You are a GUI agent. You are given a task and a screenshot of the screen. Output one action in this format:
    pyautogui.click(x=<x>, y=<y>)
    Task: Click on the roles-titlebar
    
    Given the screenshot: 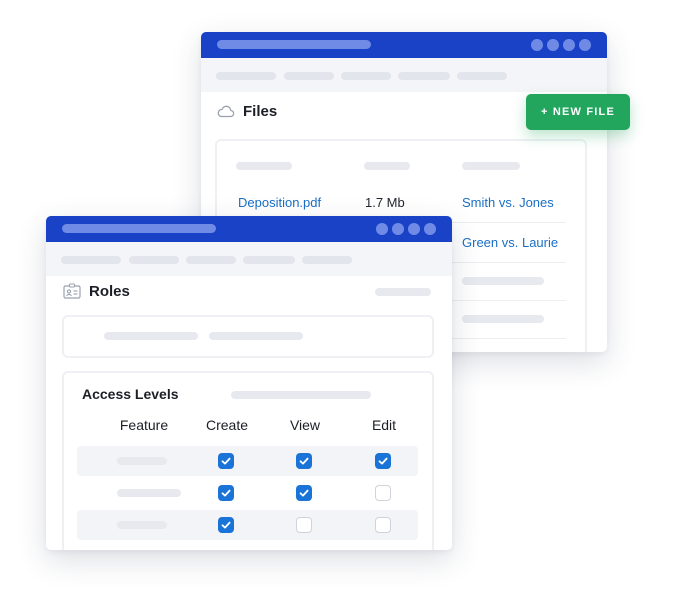 What is the action you would take?
    pyautogui.click(x=249, y=229)
    